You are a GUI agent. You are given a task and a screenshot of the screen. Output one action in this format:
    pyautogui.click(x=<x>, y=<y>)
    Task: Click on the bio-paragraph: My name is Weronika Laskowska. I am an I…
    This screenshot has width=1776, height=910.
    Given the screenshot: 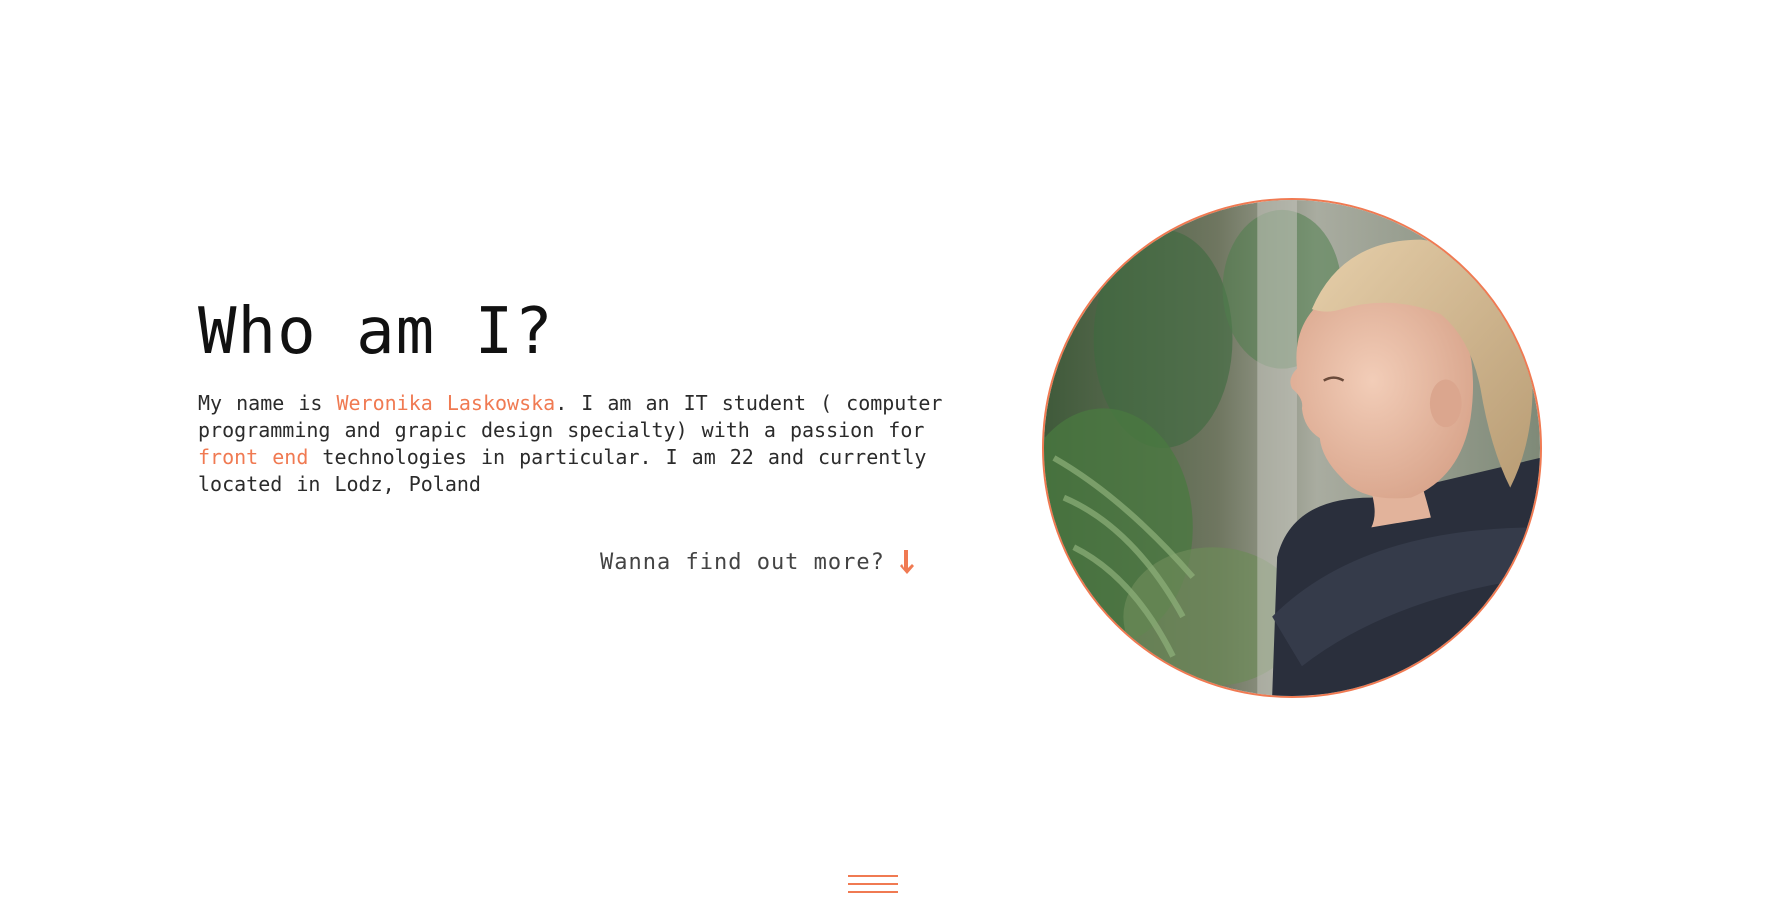 What is the action you would take?
    pyautogui.click(x=578, y=444)
    